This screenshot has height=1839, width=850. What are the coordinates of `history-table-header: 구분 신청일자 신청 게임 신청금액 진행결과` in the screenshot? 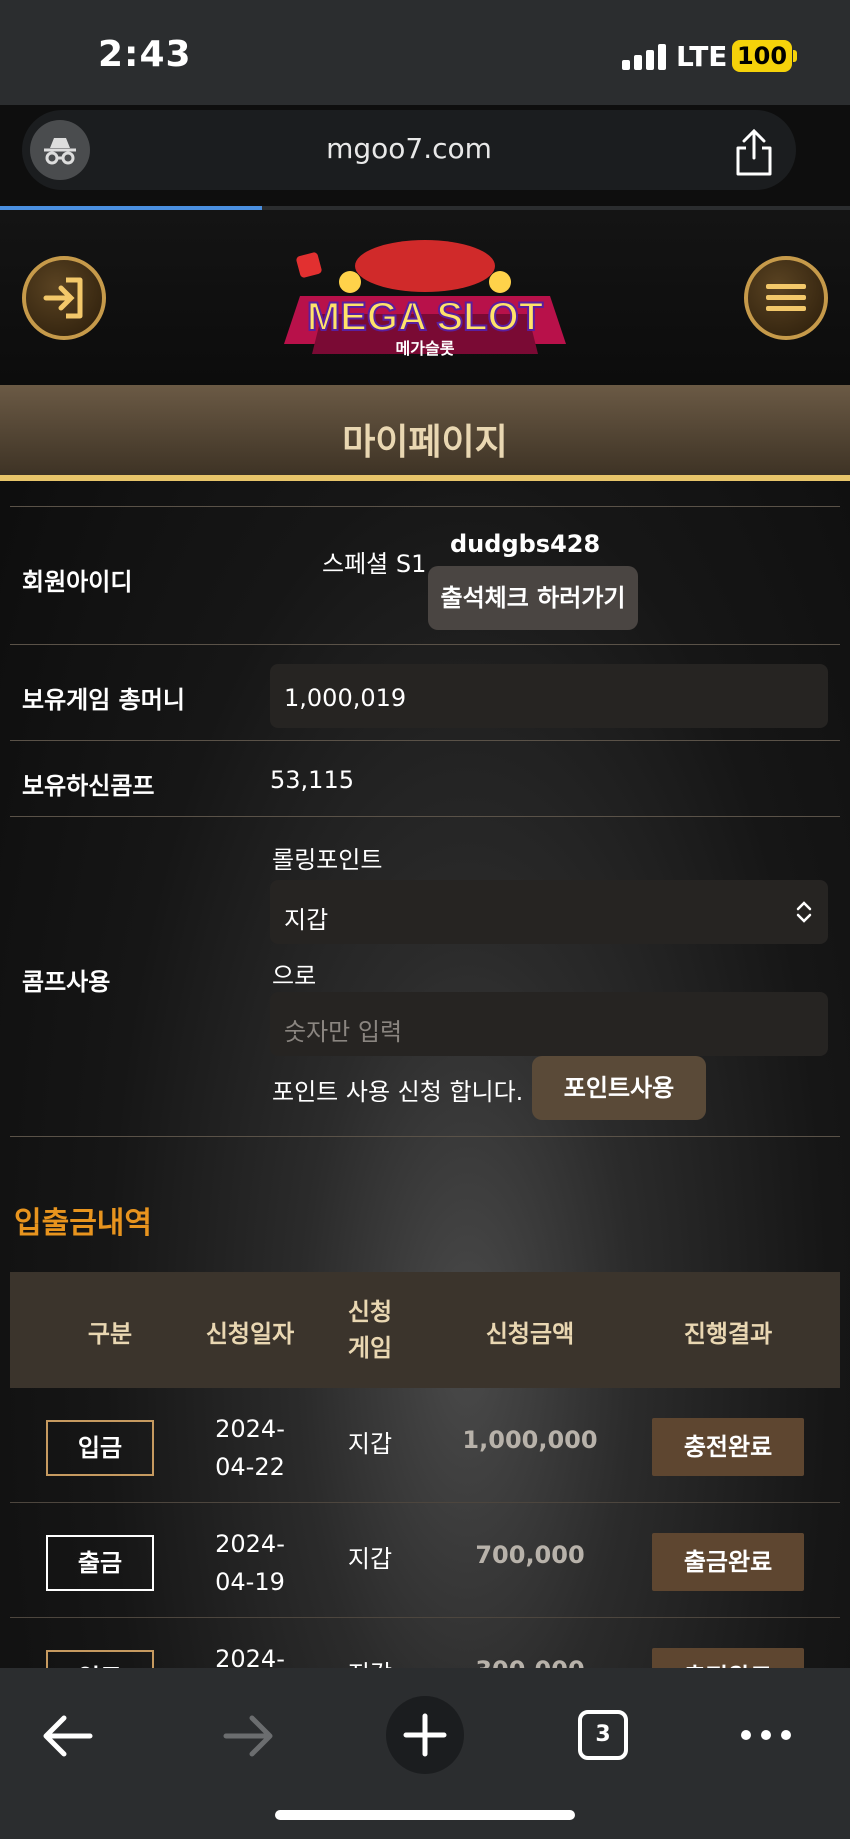 It's located at (425, 1330).